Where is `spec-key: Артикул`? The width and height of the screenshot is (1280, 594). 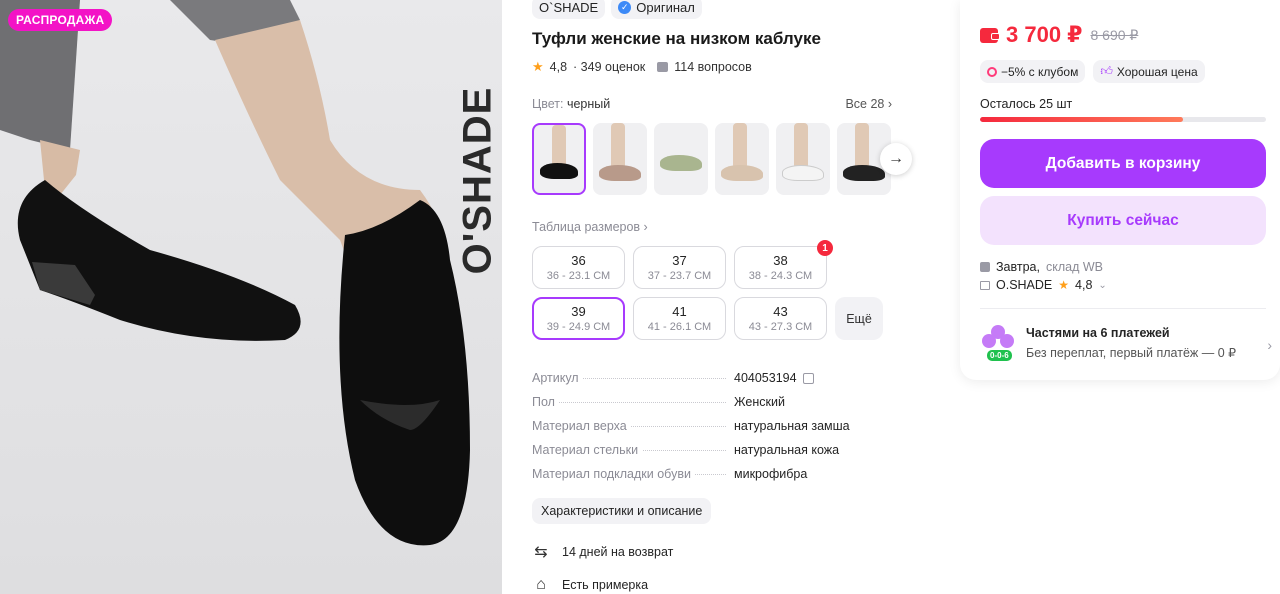 spec-key: Артикул is located at coordinates (633, 378).